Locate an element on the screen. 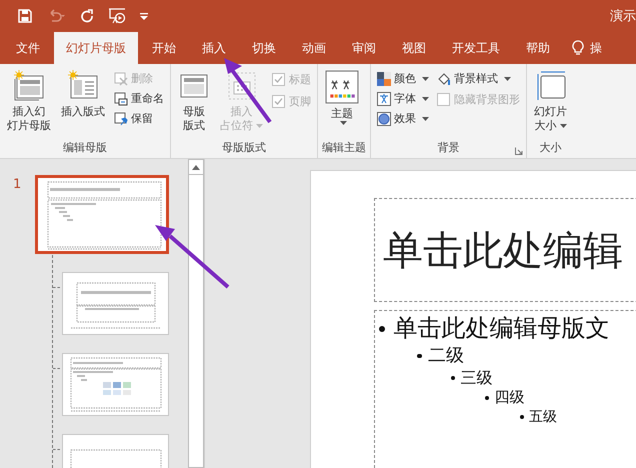 The width and height of the screenshot is (636, 468). background-button: 背景样式 is located at coordinates (478, 78).